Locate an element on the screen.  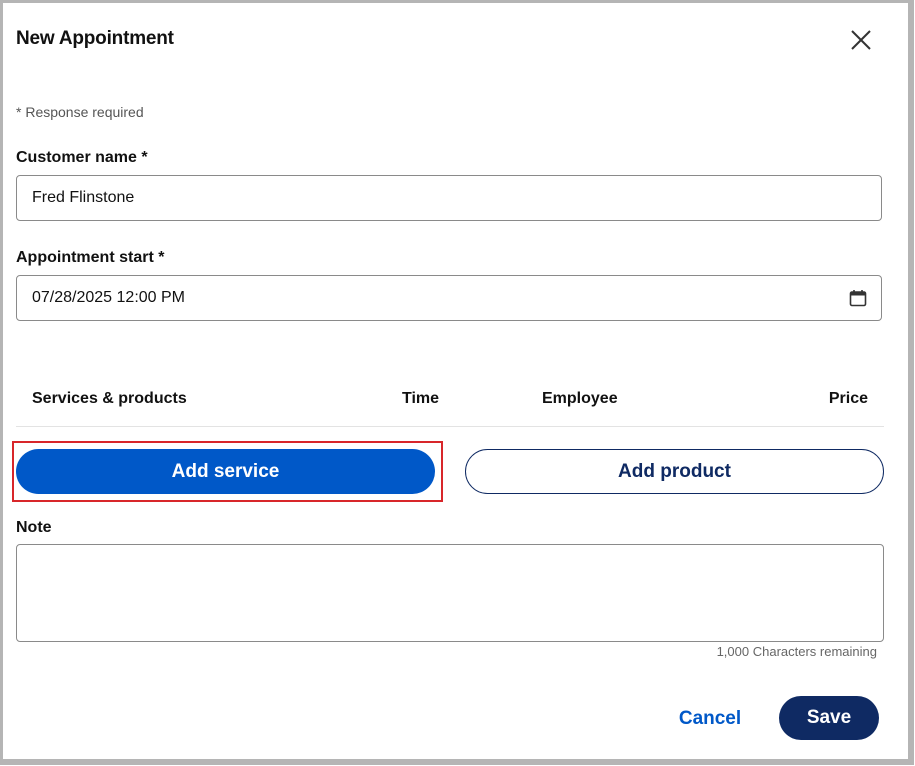
appointment-start-value: 07/28/2025 12:00 PM is located at coordinates (109, 297).